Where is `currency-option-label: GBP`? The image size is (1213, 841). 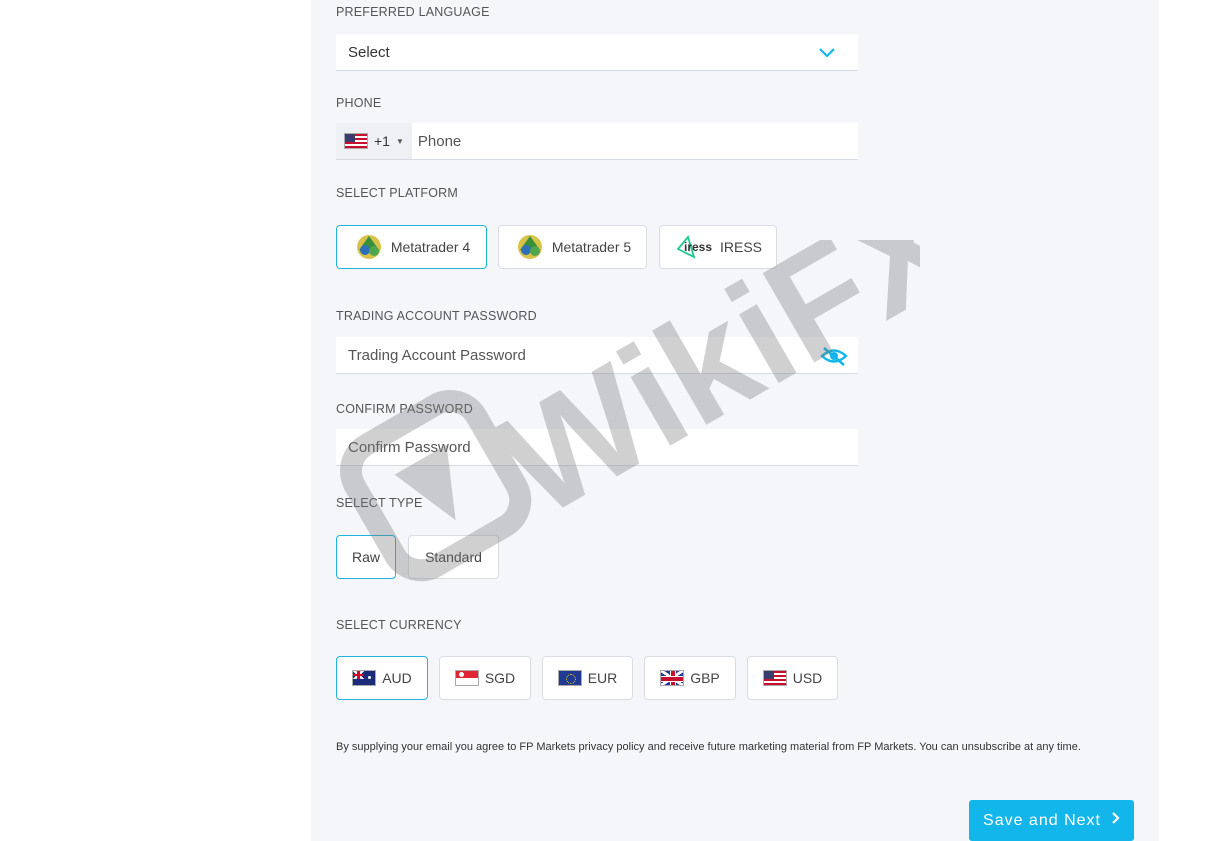
currency-option-label: GBP is located at coordinates (705, 678).